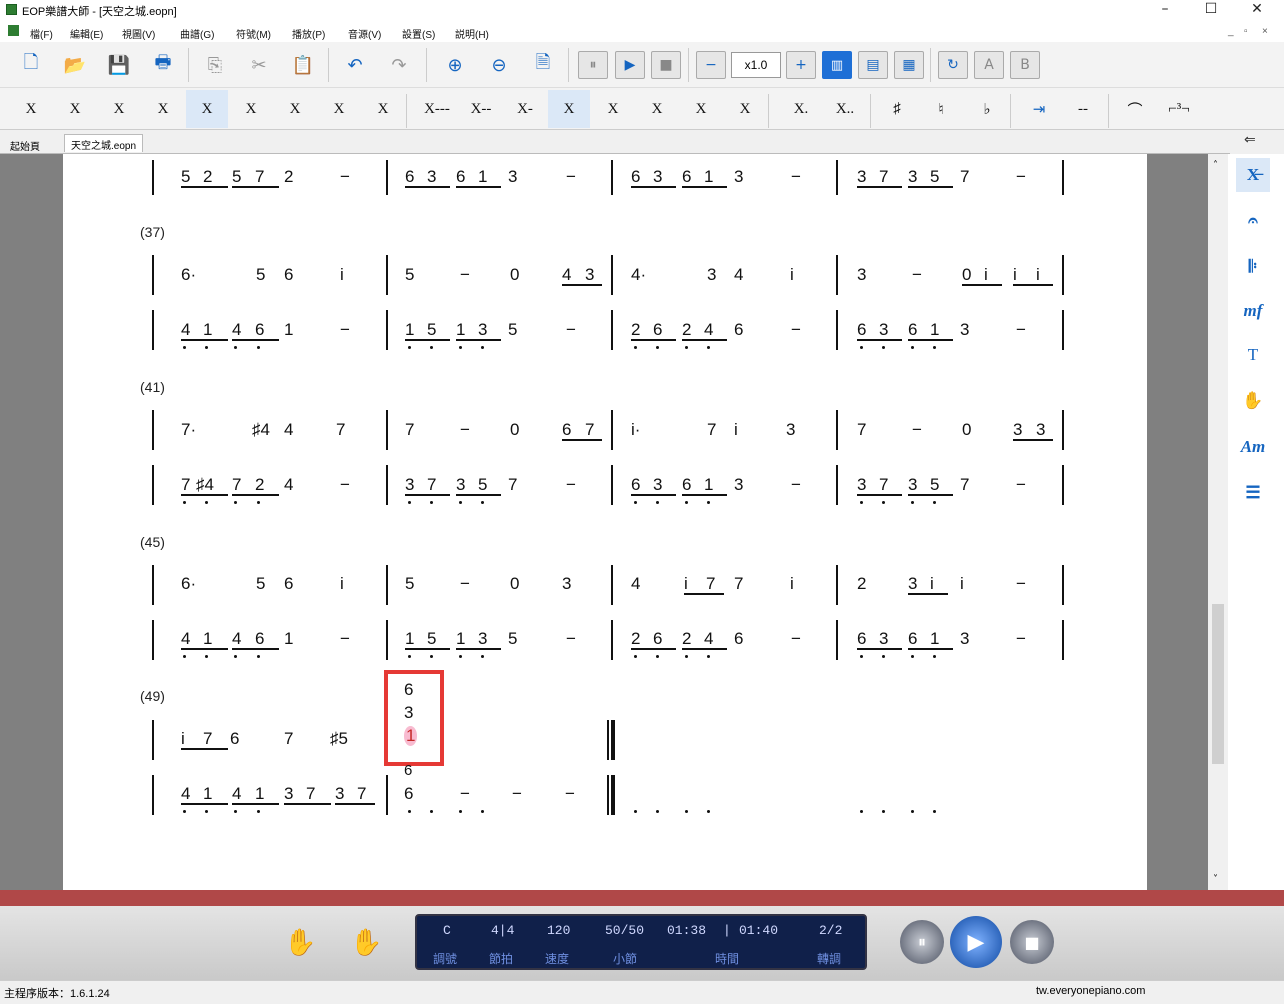 The image size is (1284, 1004). What do you see at coordinates (399, 65) in the screenshot?
I see `redo-icon: ↷` at bounding box center [399, 65].